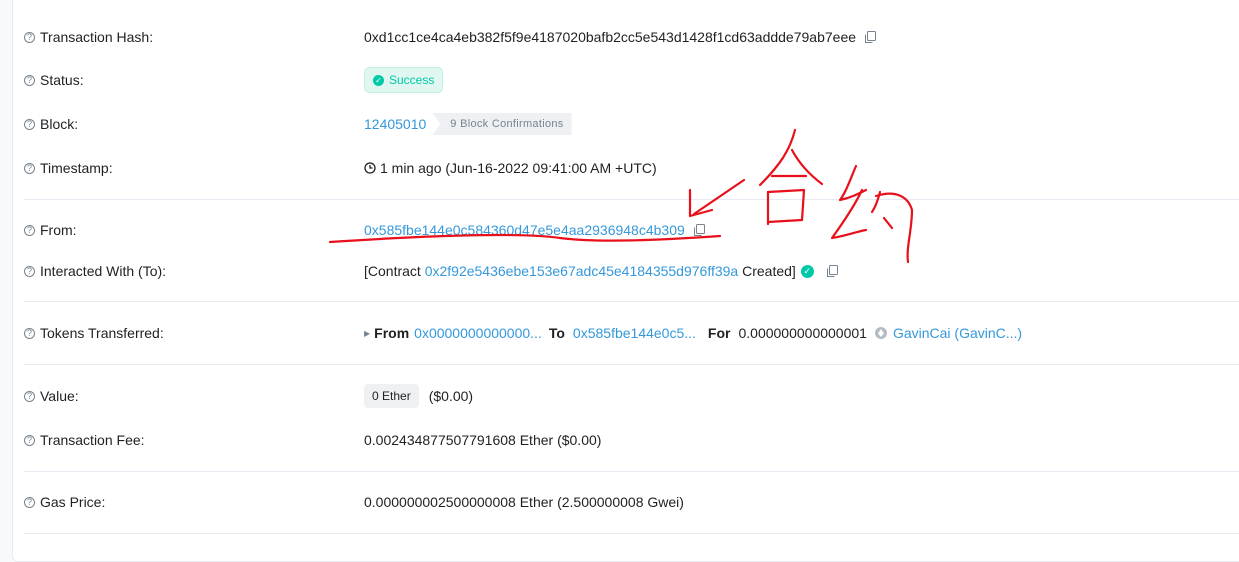 Image resolution: width=1239 pixels, height=562 pixels. Describe the element at coordinates (631, 80) in the screenshot. I see `row-status: ? Status: ✓ Success` at that location.